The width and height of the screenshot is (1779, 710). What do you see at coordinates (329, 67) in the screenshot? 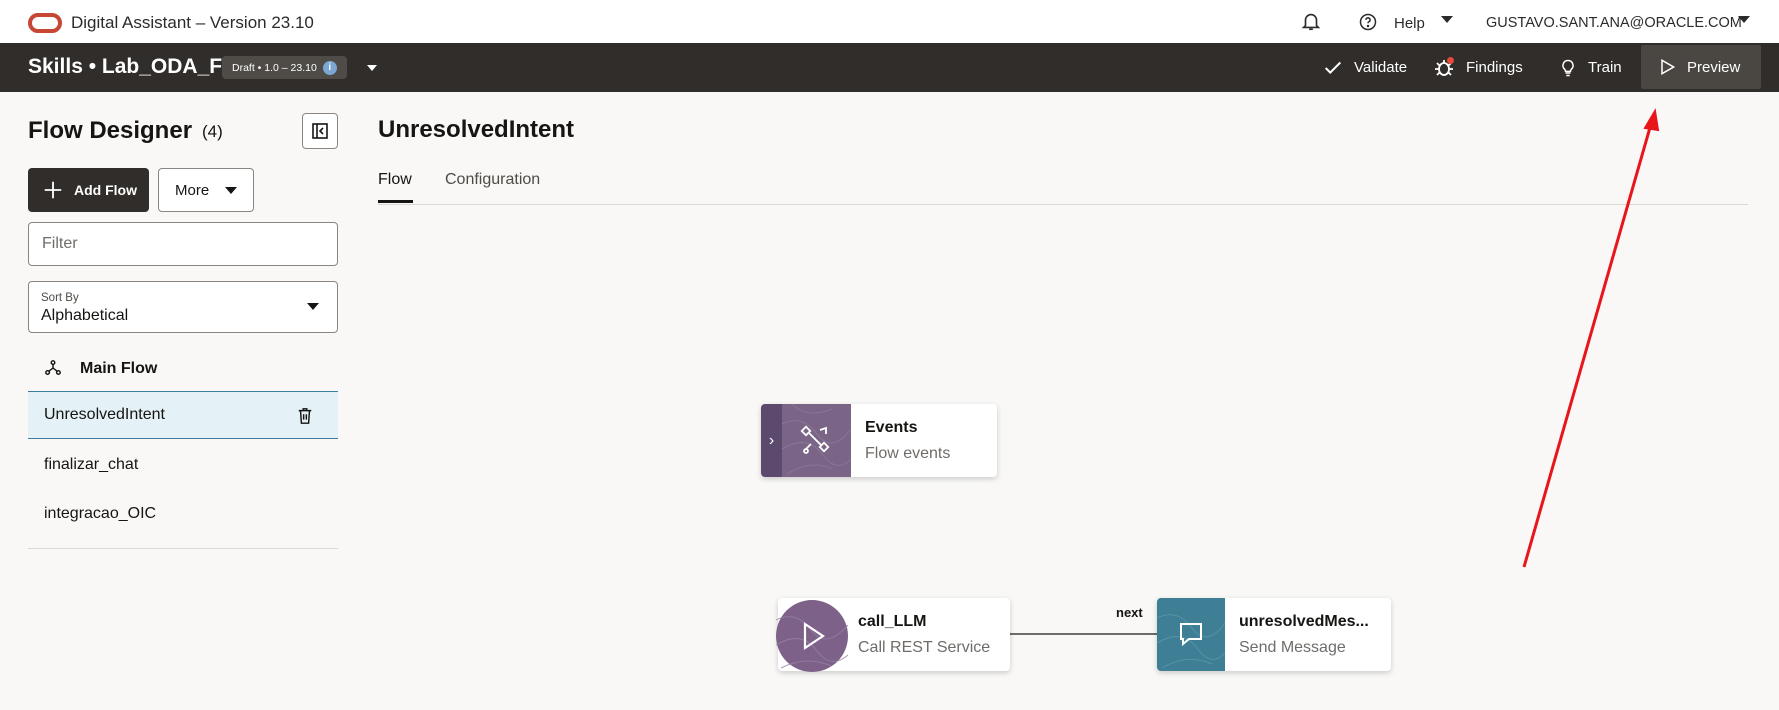
I see `info-icon: i` at bounding box center [329, 67].